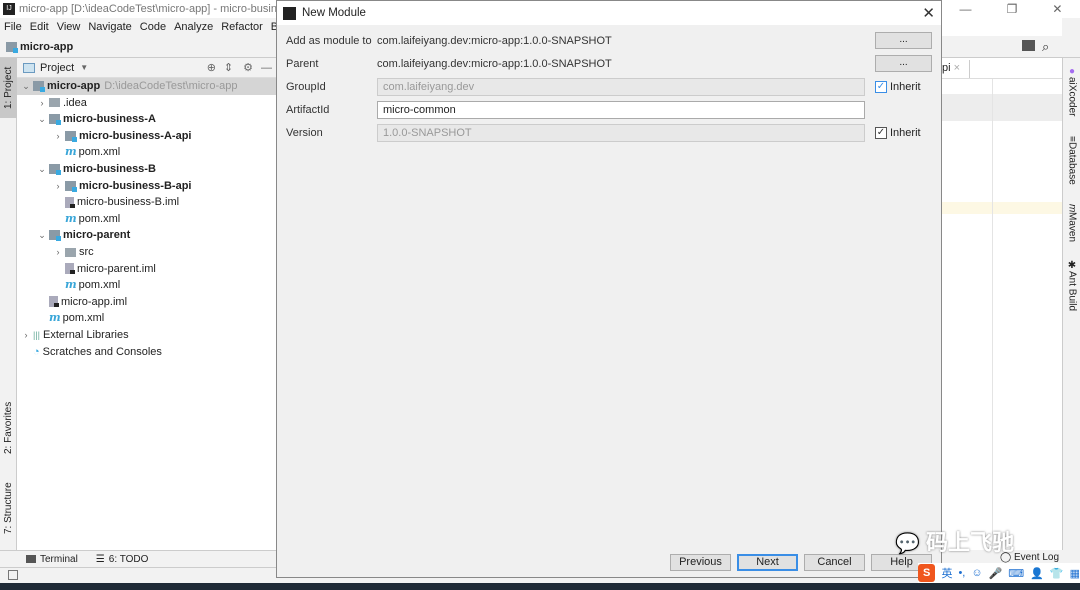  Describe the element at coordinates (146, 202) in the screenshot. I see `tree-item: micro-business-B.iml` at that location.